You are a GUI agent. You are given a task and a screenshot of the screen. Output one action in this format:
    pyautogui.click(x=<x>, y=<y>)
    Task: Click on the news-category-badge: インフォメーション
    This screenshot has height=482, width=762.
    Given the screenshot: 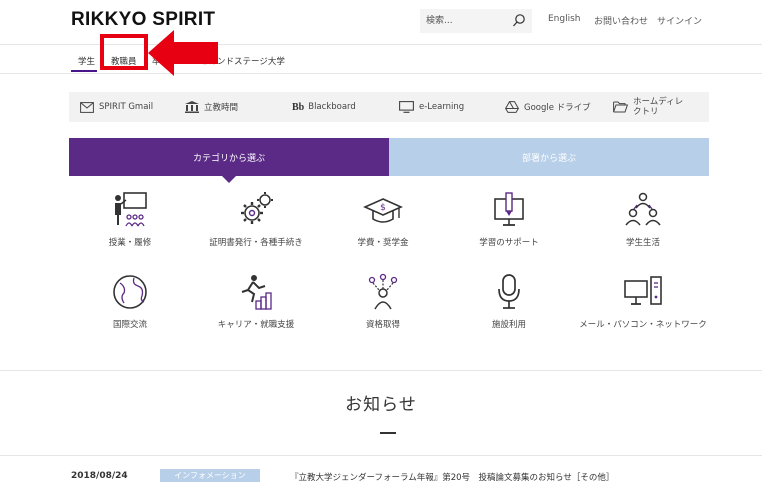 What is the action you would take?
    pyautogui.click(x=210, y=475)
    